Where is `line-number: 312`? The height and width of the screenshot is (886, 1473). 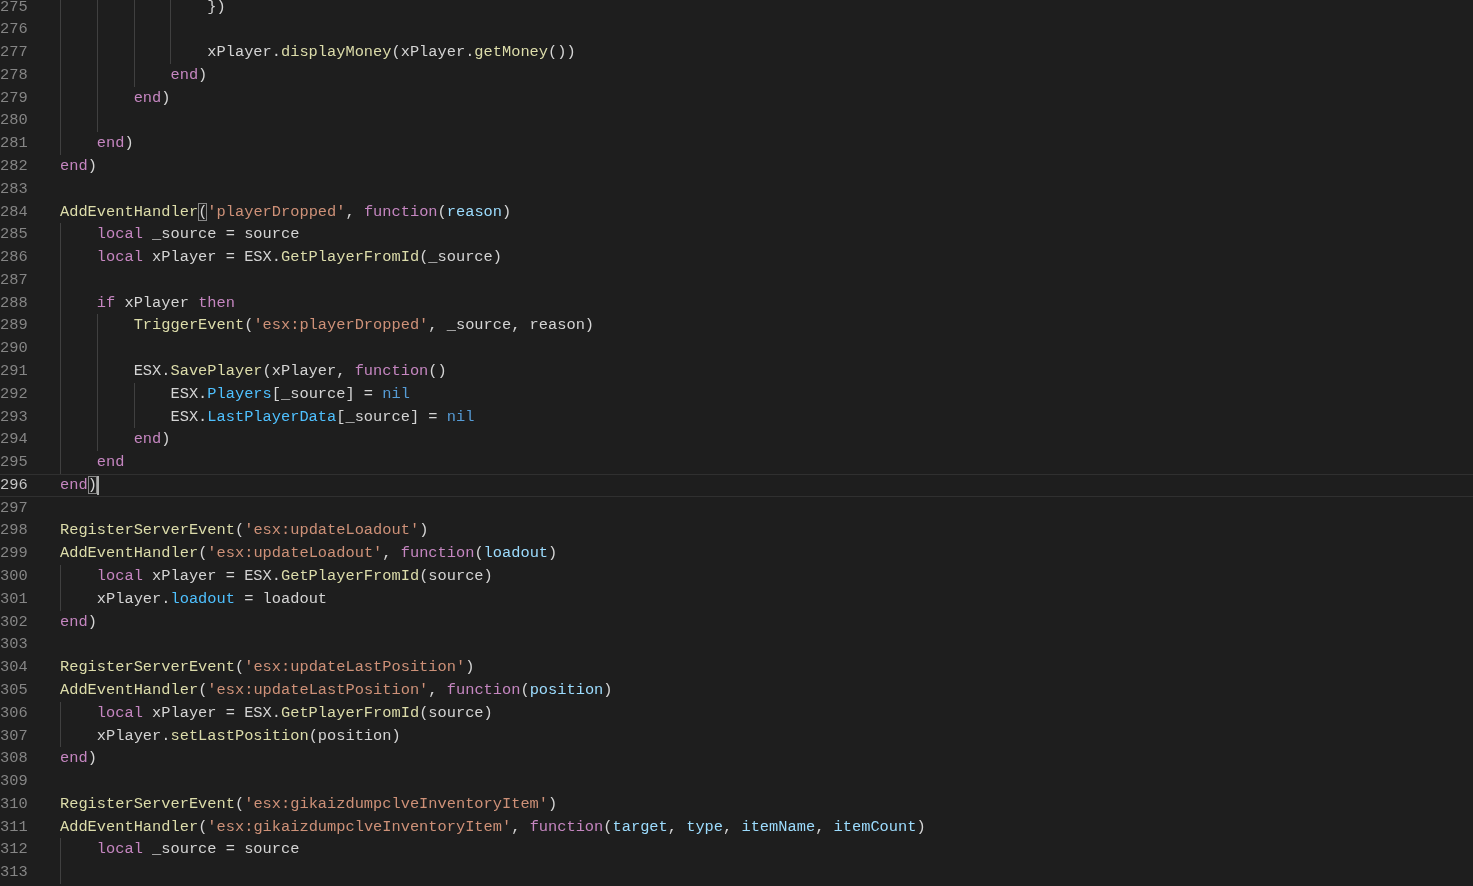
line-number: 312 is located at coordinates (14, 850).